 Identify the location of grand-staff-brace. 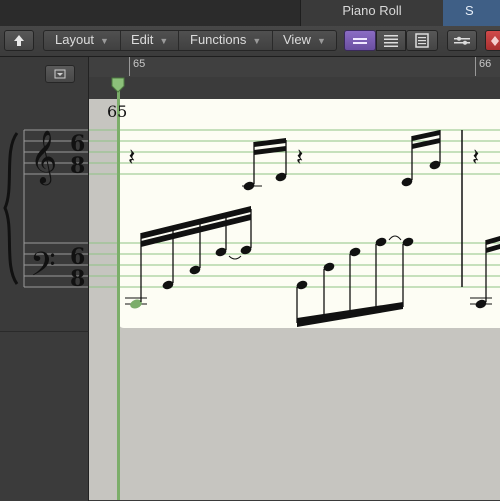
(11, 208).